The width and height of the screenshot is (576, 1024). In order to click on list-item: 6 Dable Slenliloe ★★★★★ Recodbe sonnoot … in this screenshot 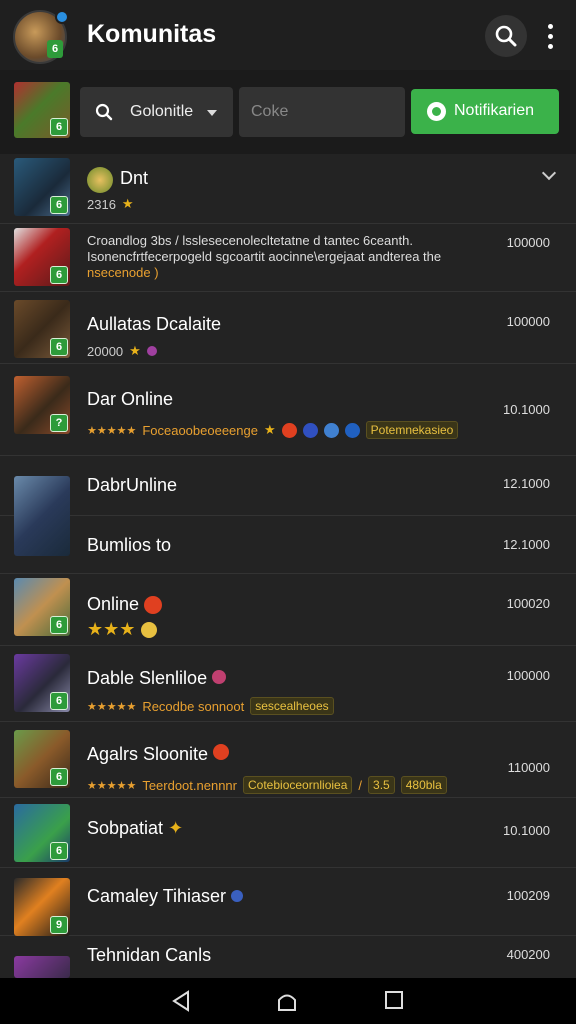, I will do `click(288, 684)`.